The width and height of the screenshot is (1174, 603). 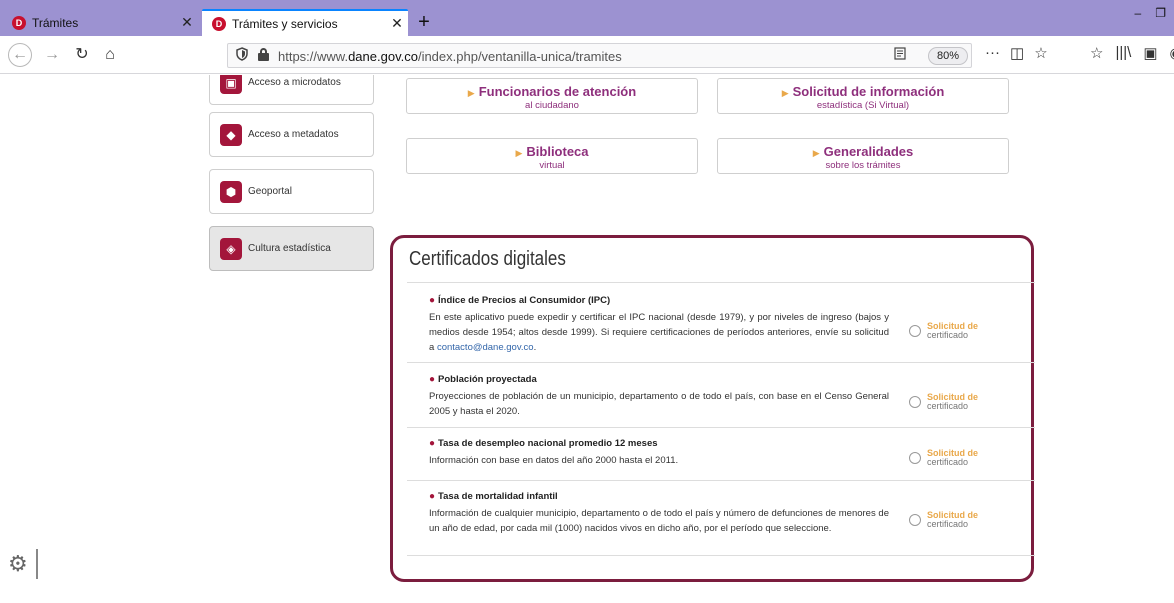 I want to click on sidebar-item-label: Acceso a microdatos, so click(x=294, y=82).